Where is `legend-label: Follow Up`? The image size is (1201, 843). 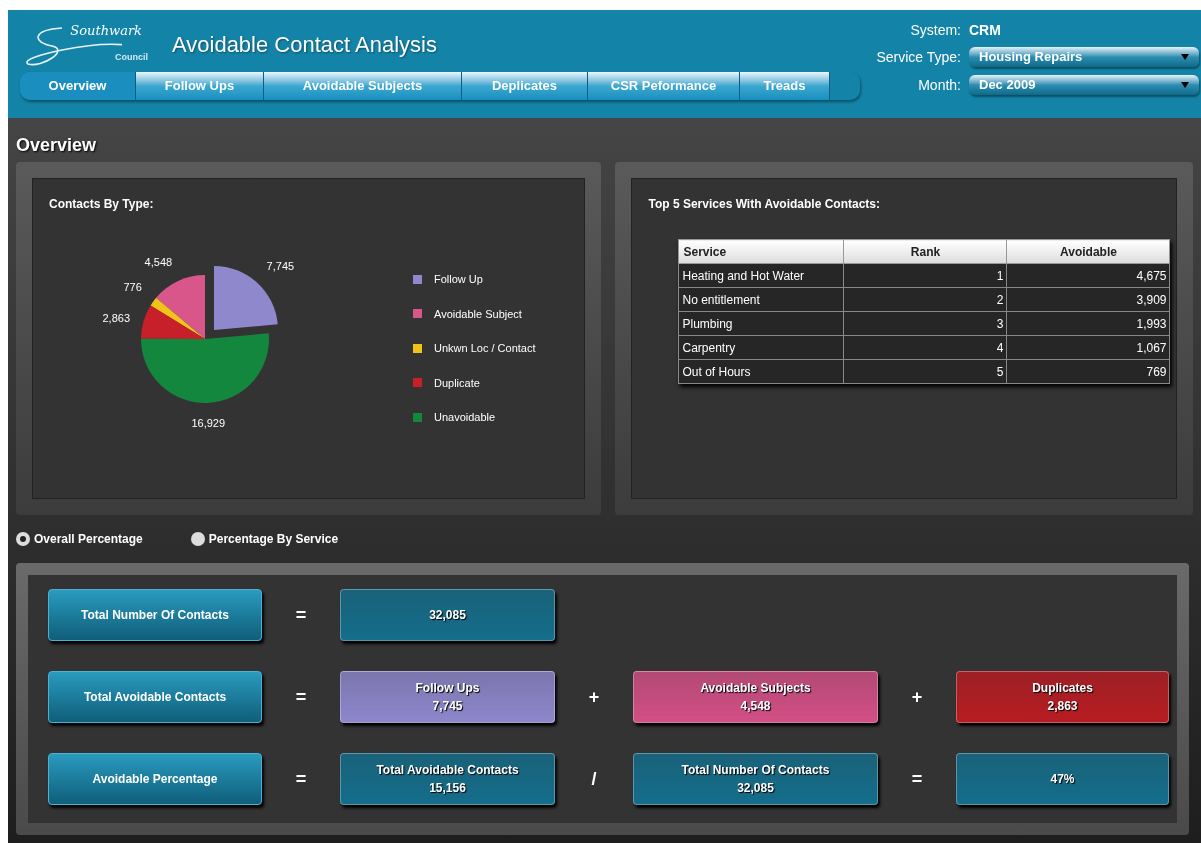
legend-label: Follow Up is located at coordinates (458, 279).